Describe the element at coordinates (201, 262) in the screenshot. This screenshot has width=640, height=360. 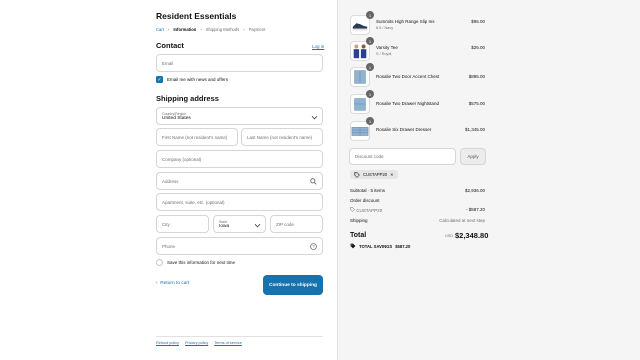
I see `save-info-label: Save this information for next time` at that location.